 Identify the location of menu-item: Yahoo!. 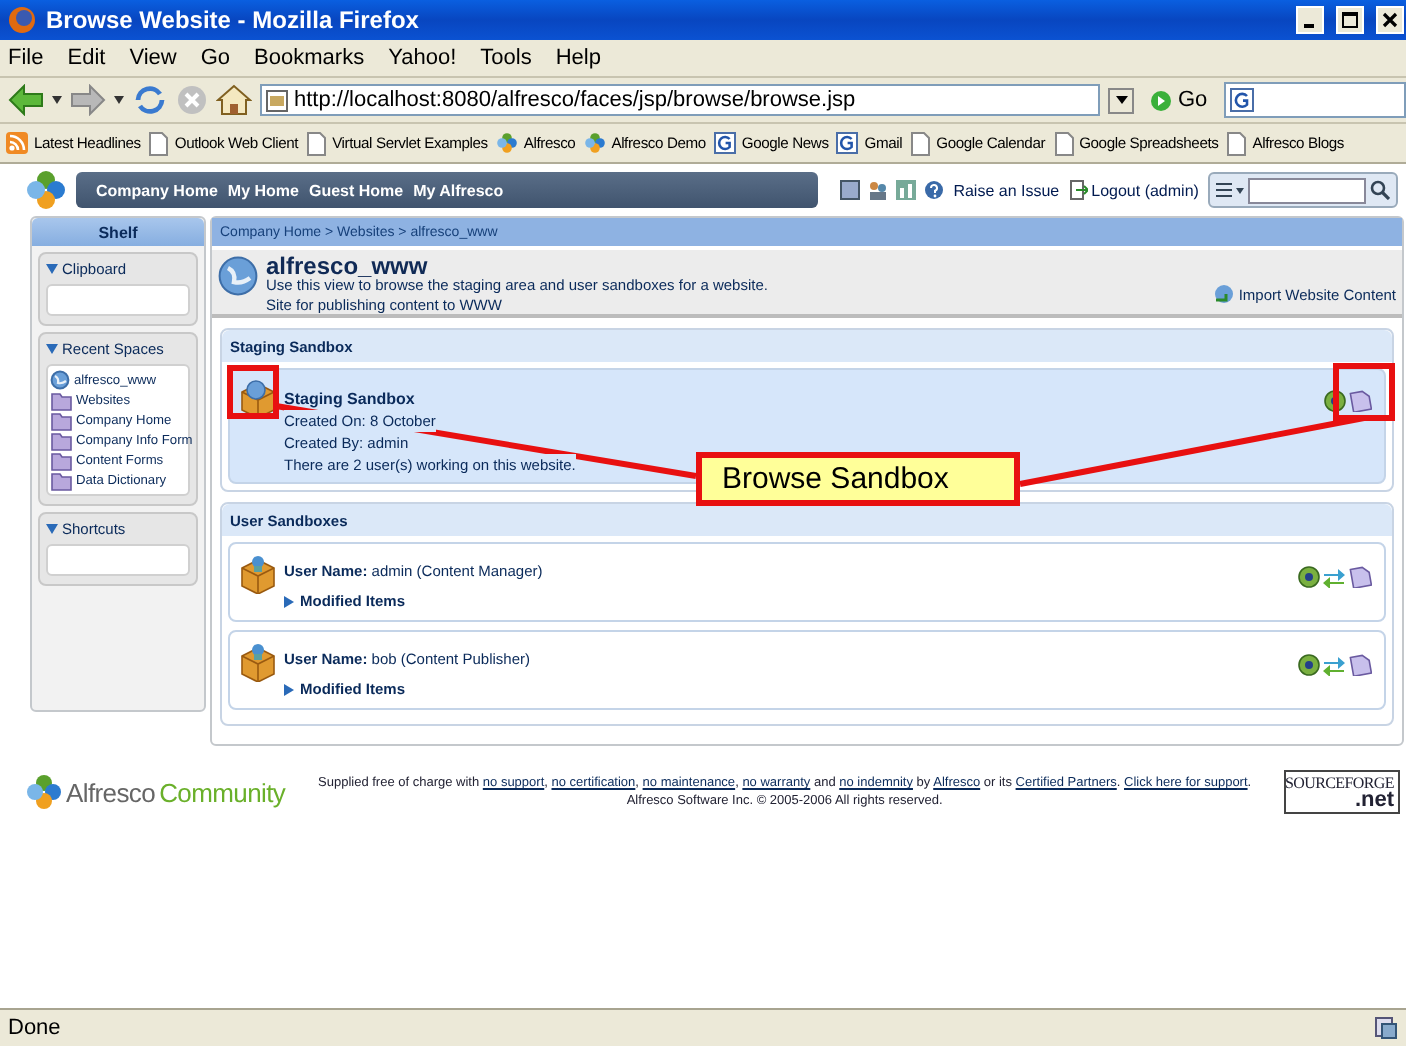
(422, 58).